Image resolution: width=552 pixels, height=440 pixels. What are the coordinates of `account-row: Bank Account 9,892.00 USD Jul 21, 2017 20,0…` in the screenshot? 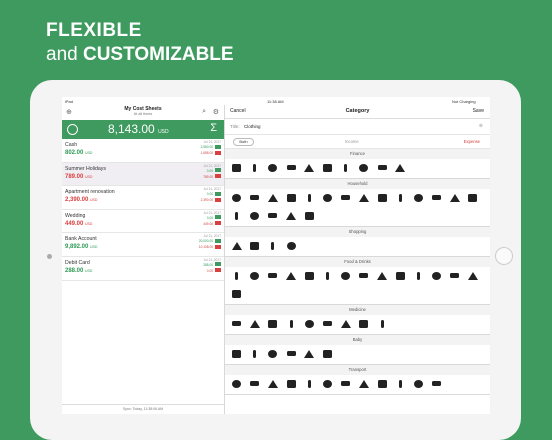 It's located at (143, 245).